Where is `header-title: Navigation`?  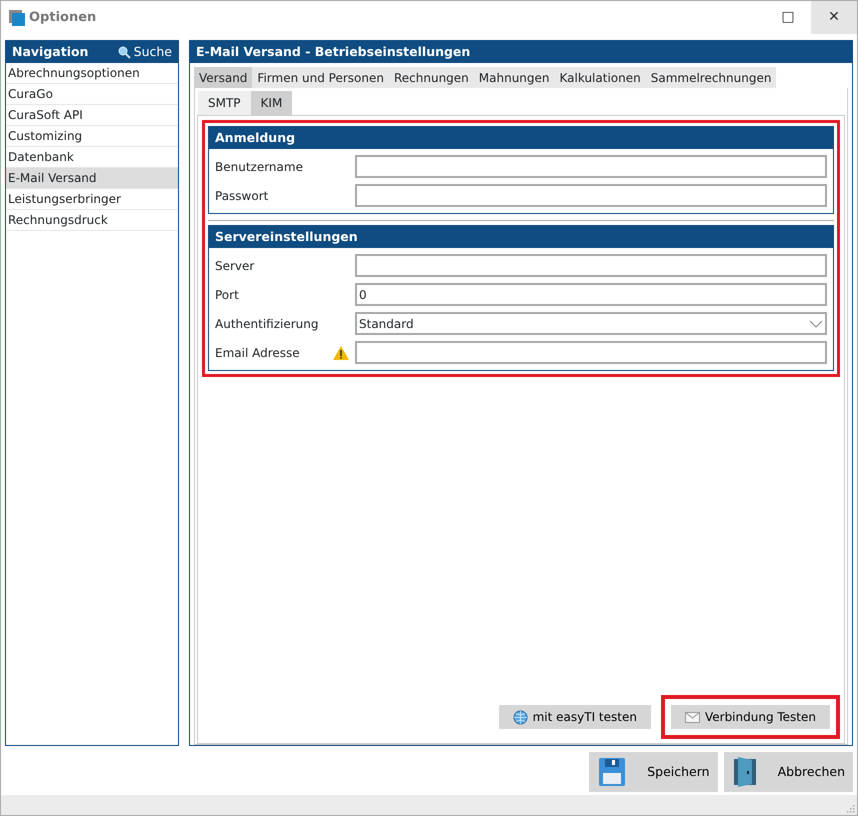 header-title: Navigation is located at coordinates (50, 51).